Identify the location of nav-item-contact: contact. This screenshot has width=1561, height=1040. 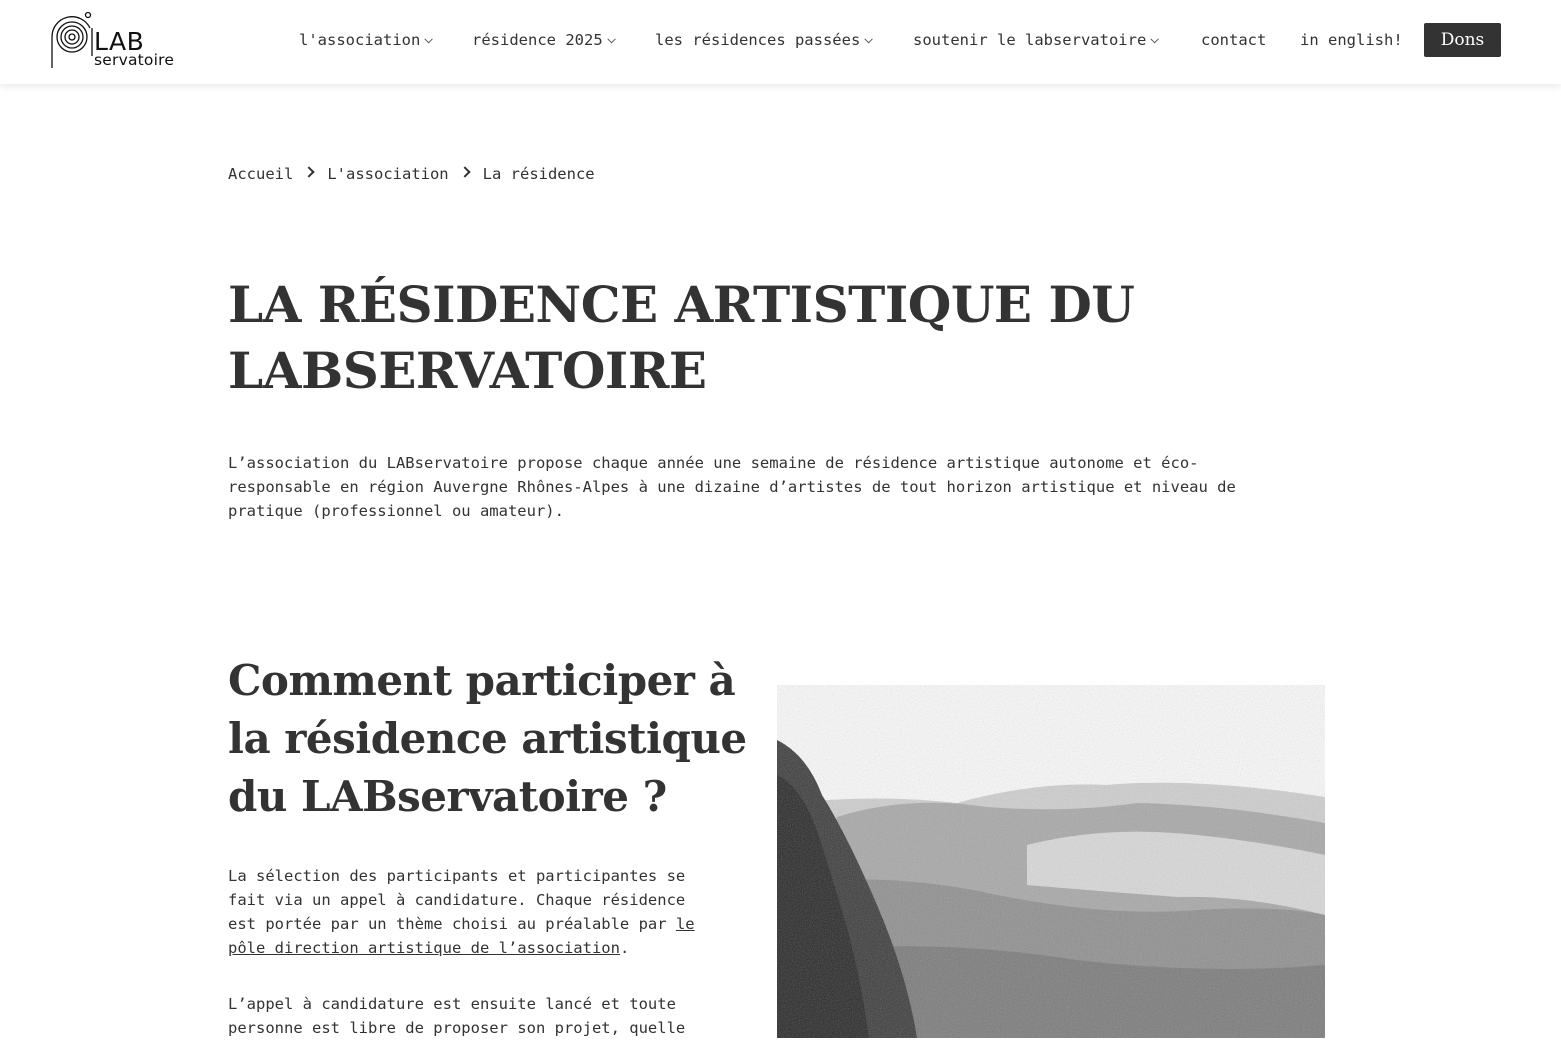
(1233, 40).